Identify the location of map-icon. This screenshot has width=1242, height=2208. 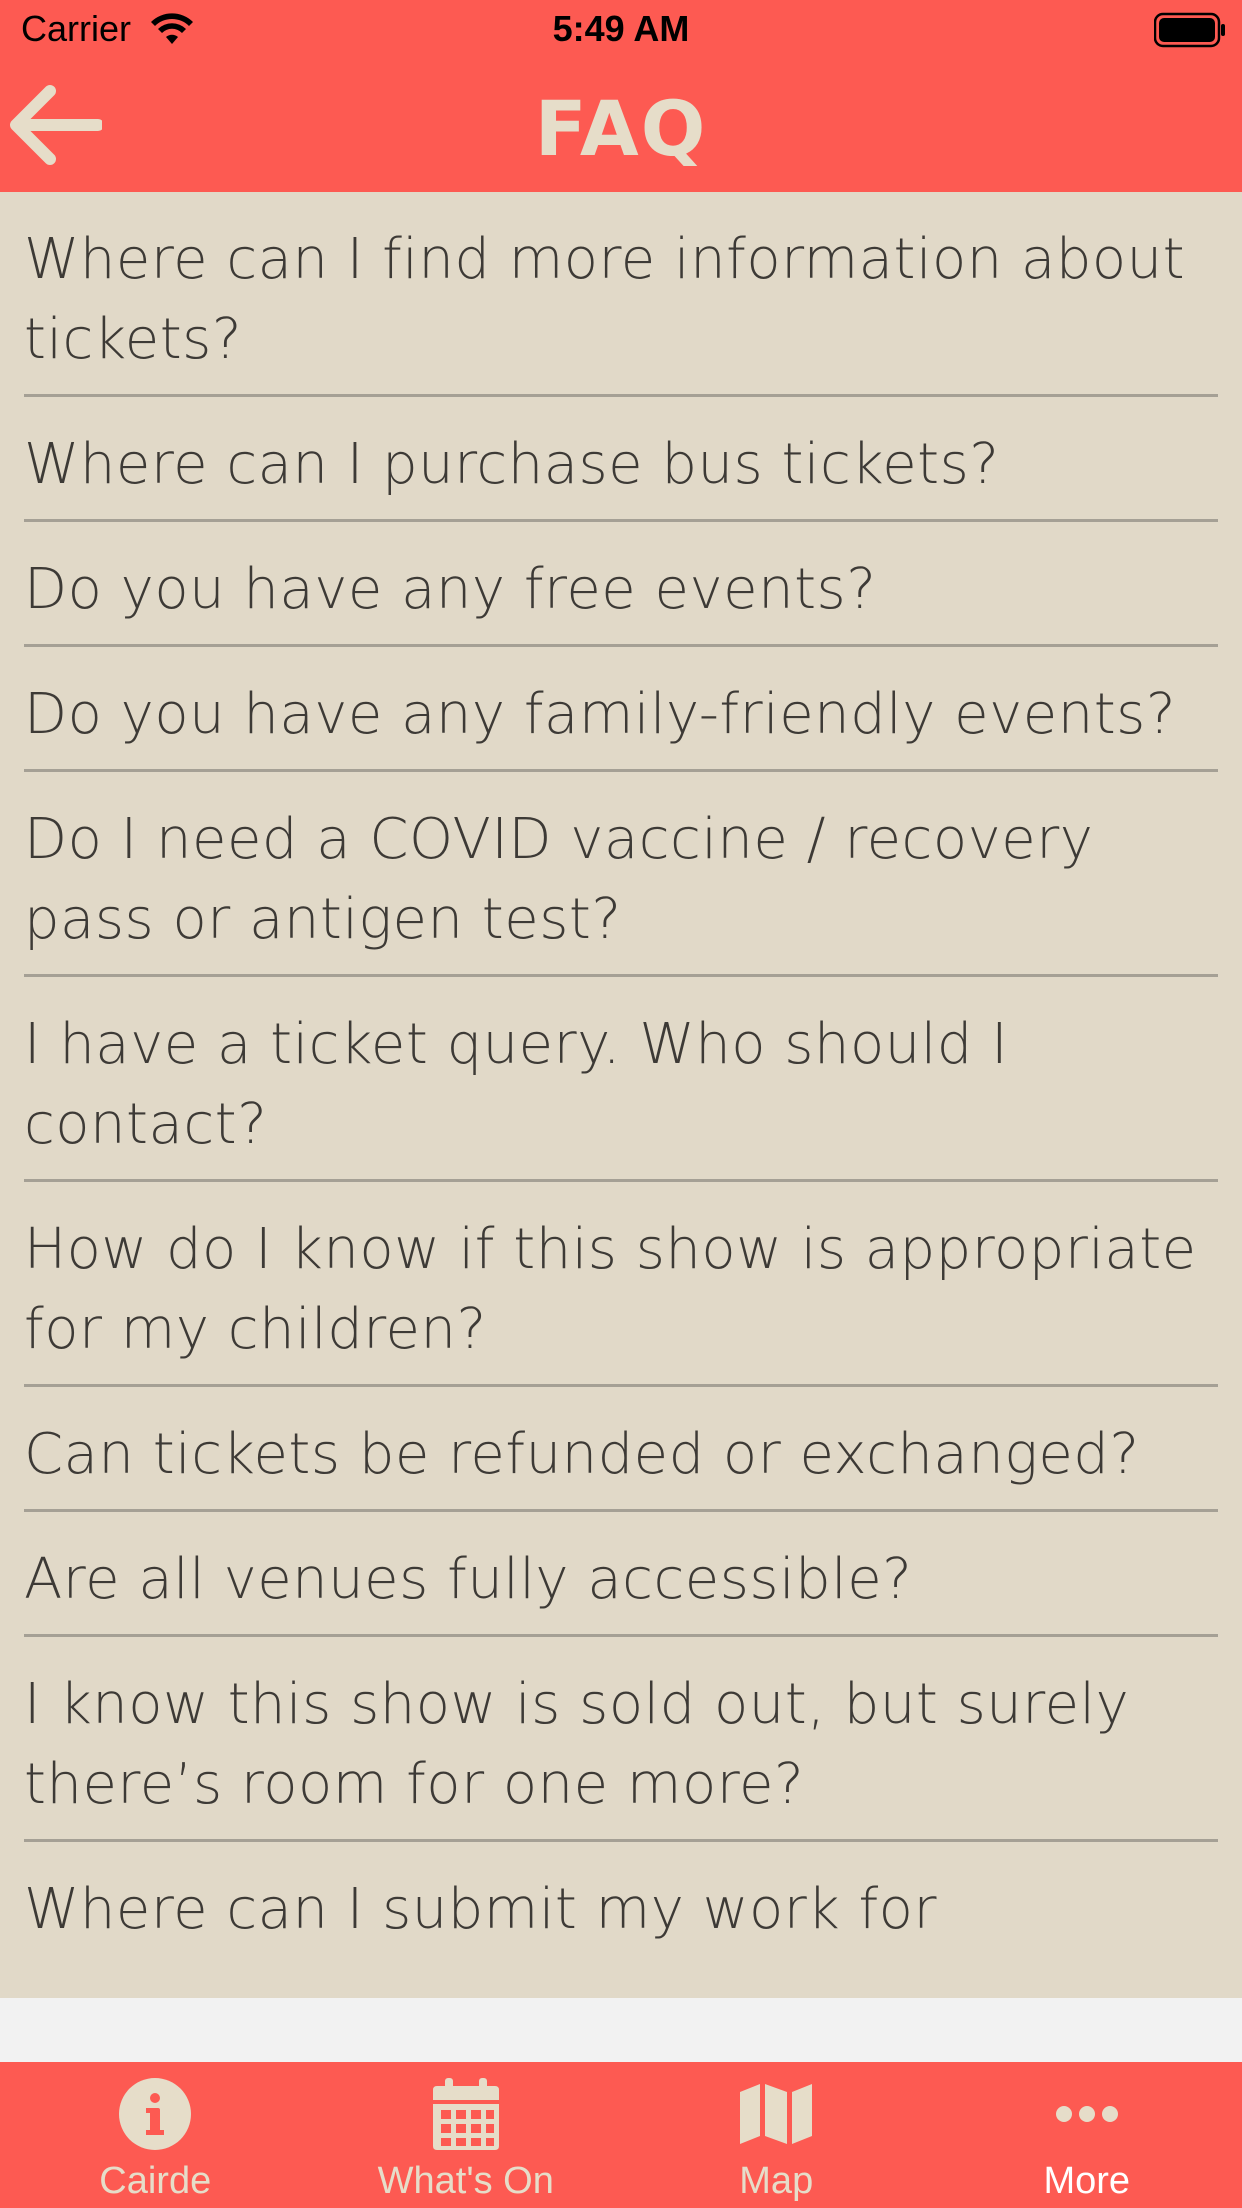
(776, 2114).